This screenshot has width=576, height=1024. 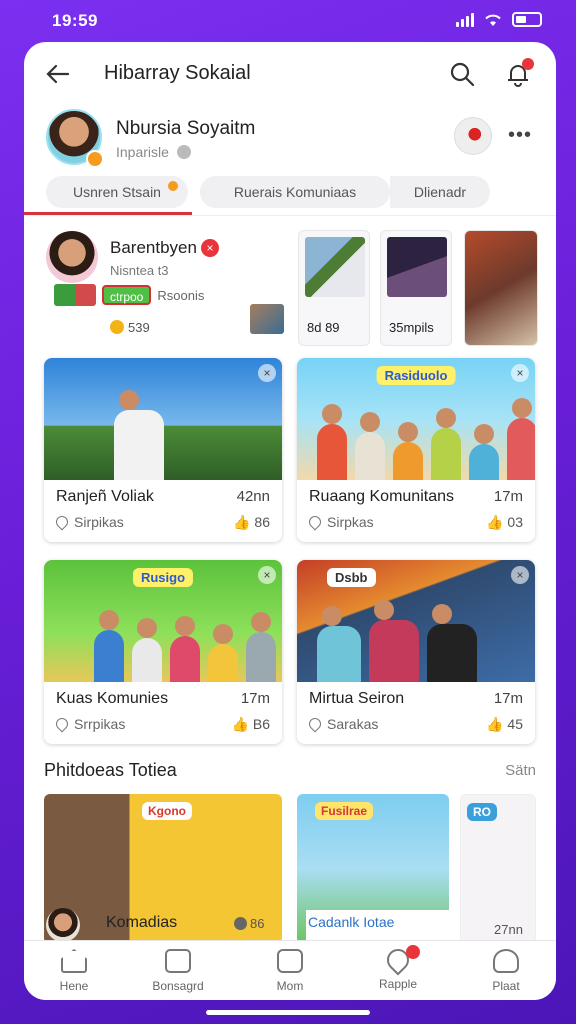 What do you see at coordinates (153, 152) in the screenshot?
I see `profile-subtitle: Inparisle` at bounding box center [153, 152].